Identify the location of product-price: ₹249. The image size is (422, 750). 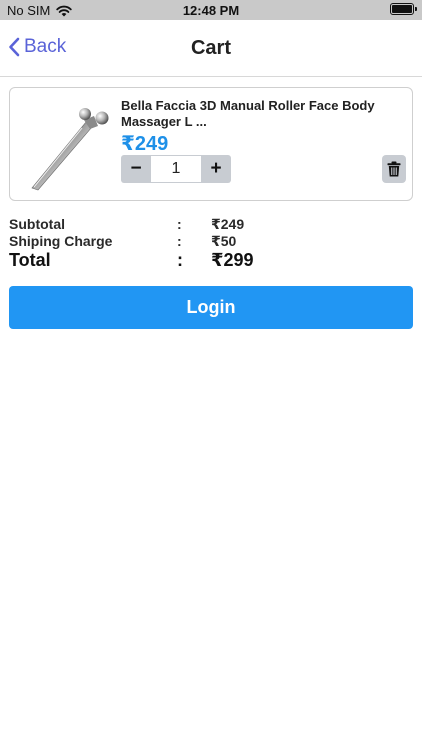
(145, 144).